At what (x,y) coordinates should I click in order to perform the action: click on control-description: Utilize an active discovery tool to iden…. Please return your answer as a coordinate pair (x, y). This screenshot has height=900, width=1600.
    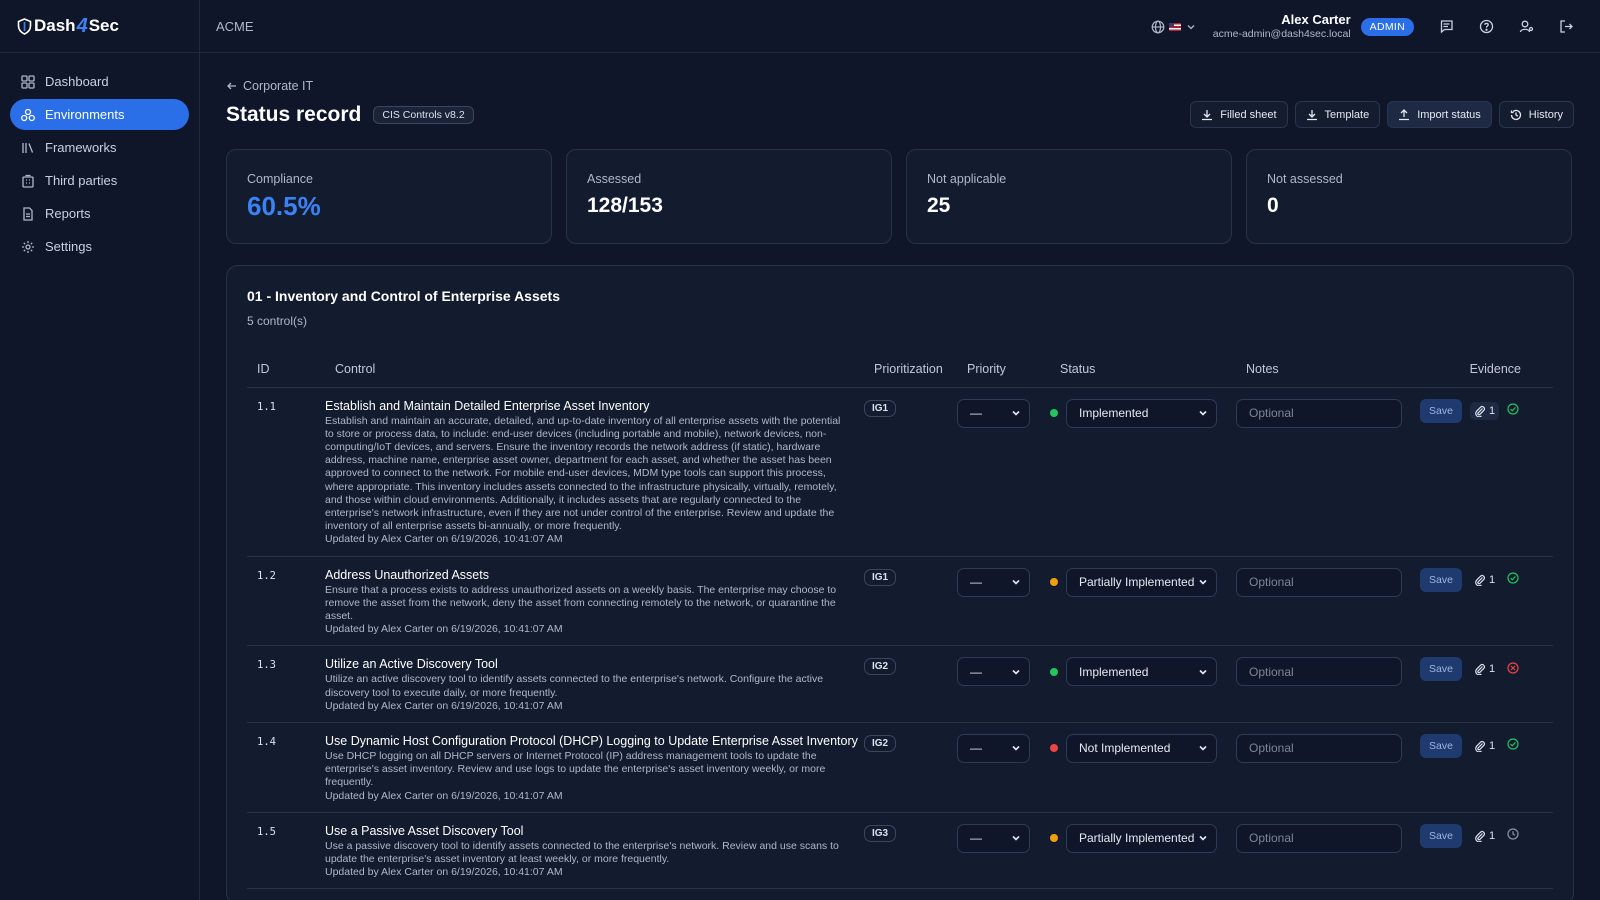
    Looking at the image, I should click on (574, 686).